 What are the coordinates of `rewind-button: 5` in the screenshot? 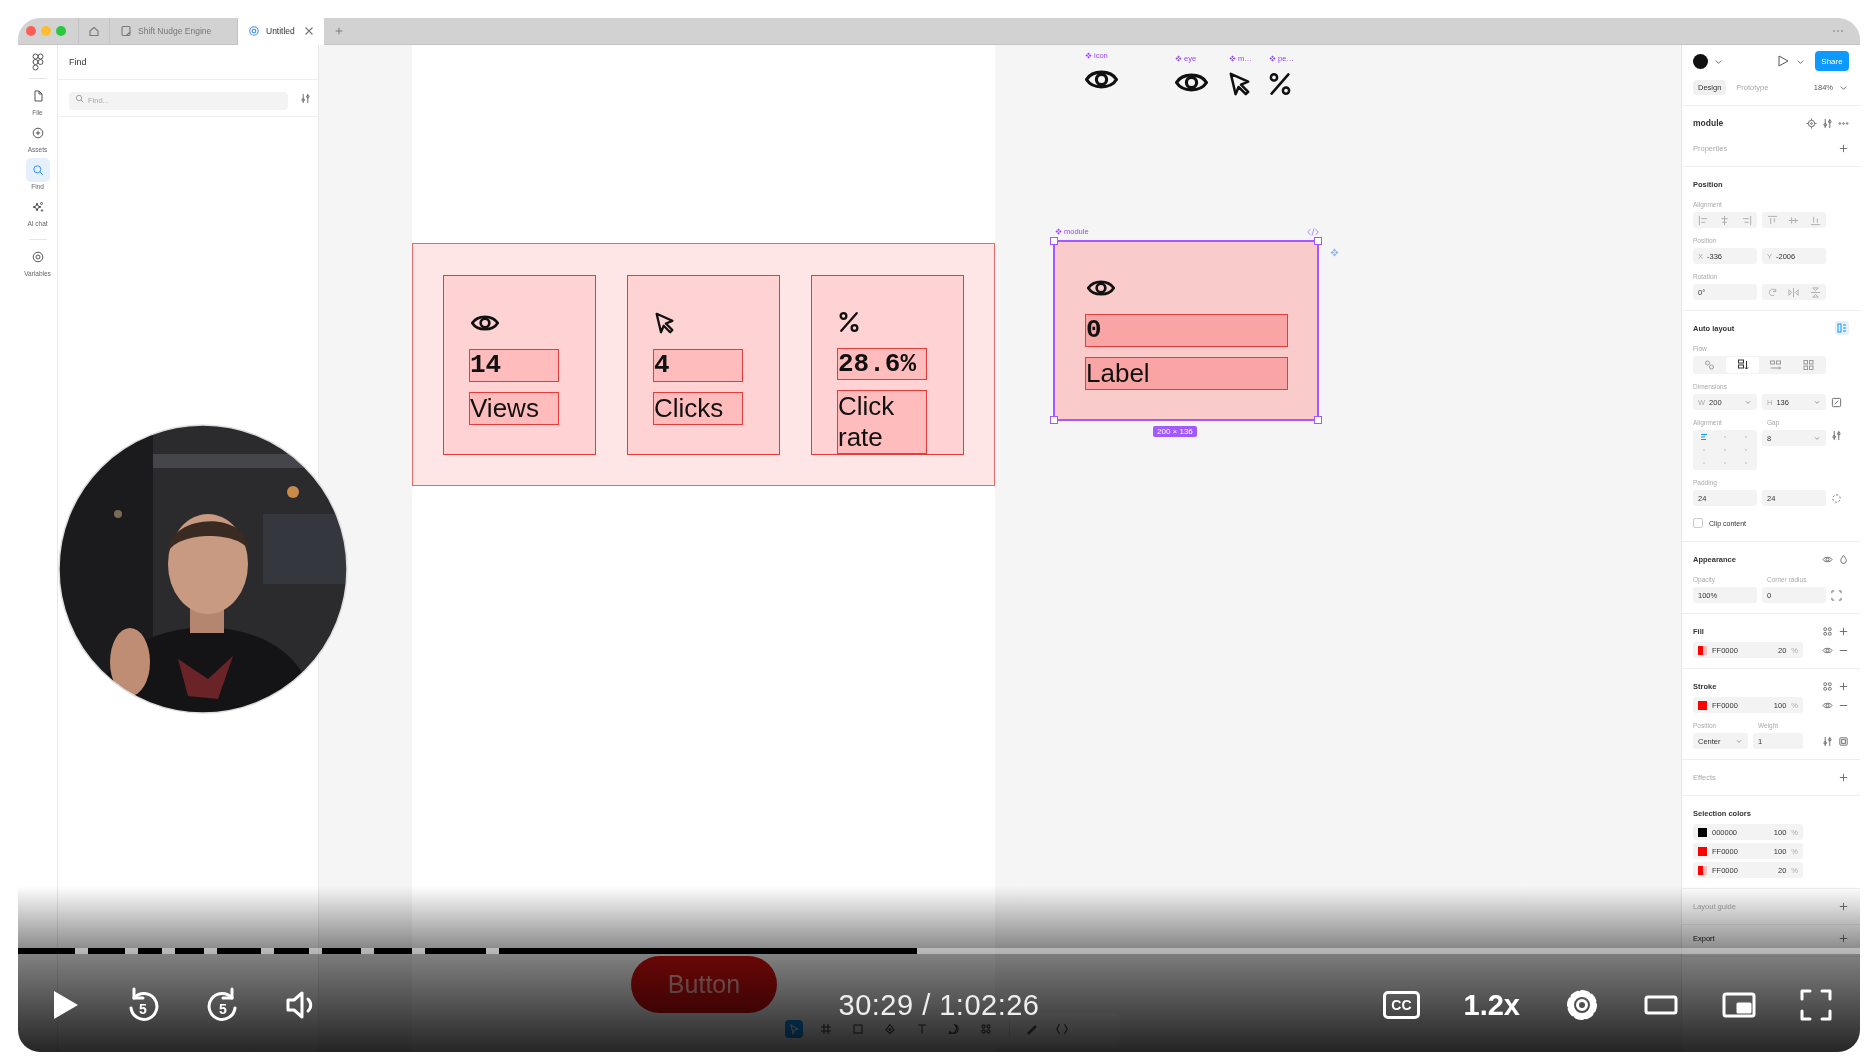 It's located at (143, 1005).